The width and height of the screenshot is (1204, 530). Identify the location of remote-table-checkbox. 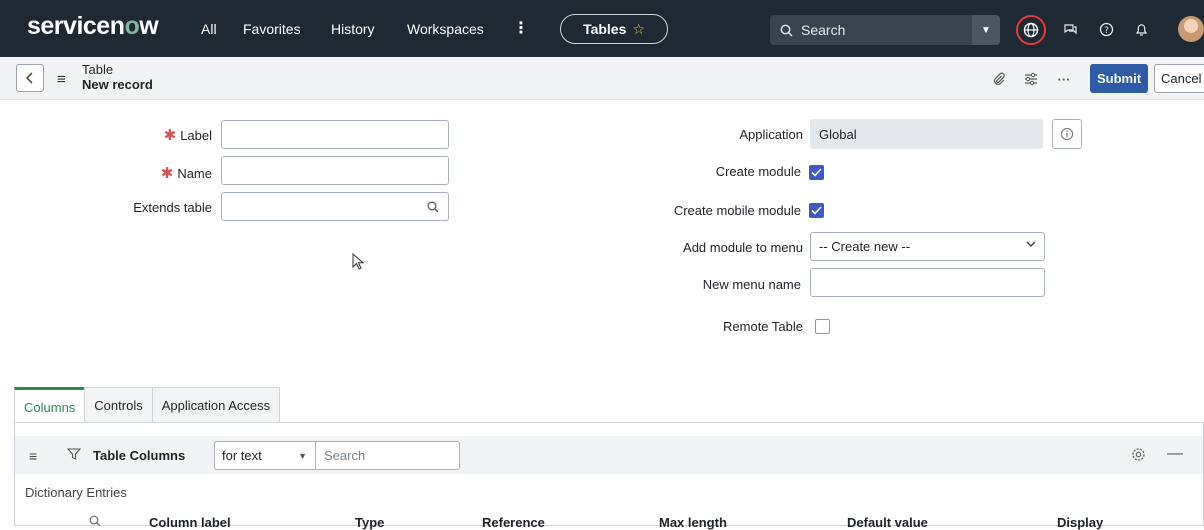
(822, 326).